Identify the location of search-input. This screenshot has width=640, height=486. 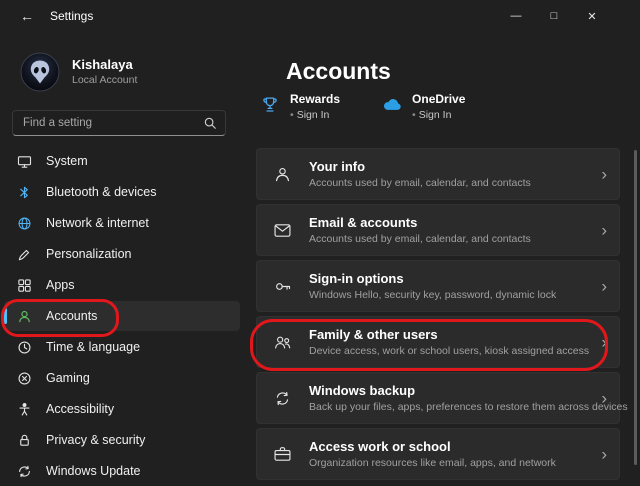
(112, 123).